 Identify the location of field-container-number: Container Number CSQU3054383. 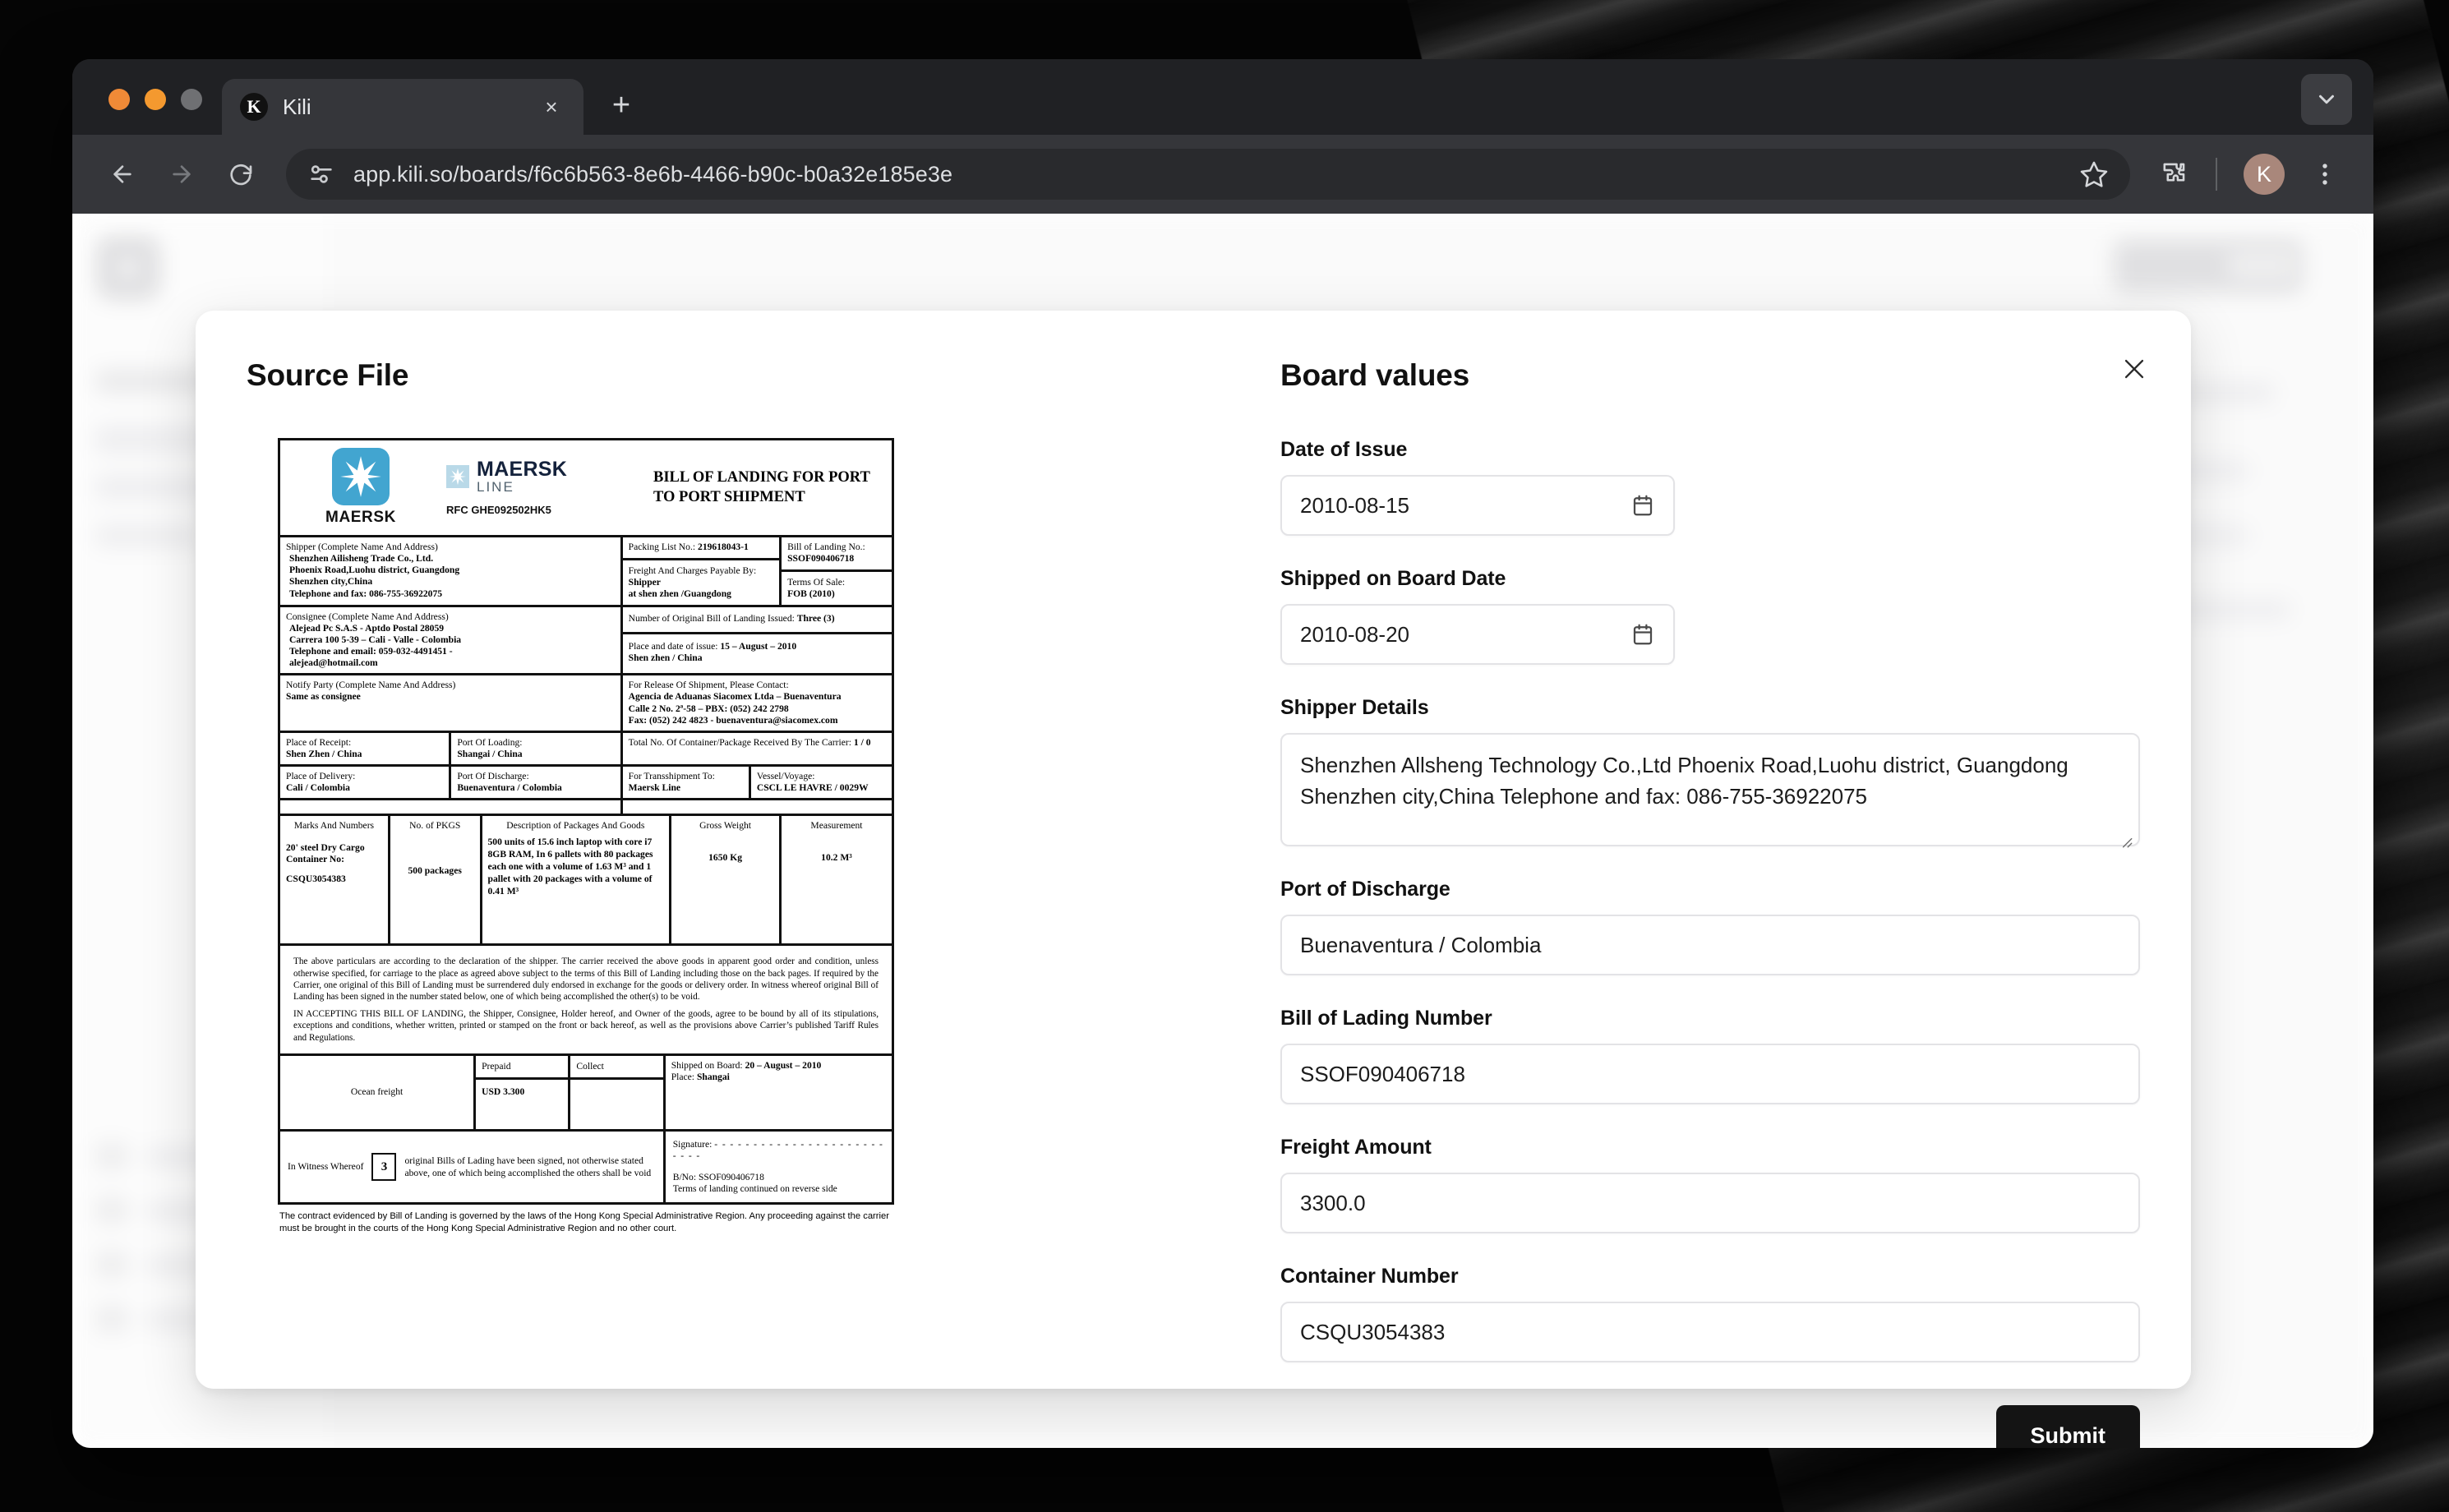
(1710, 1313).